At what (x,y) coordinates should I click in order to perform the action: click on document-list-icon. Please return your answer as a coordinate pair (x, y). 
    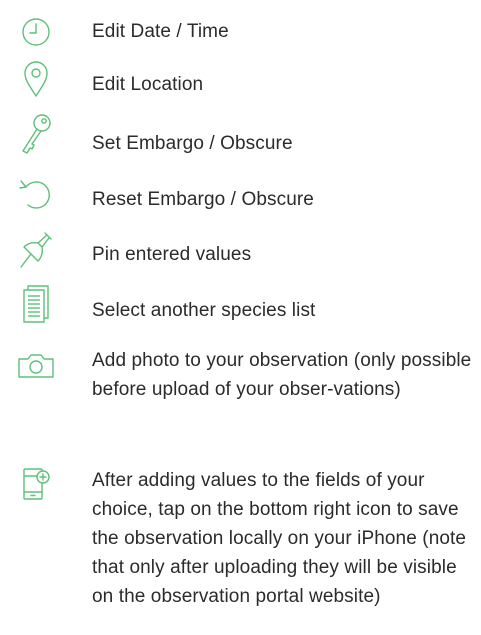
    Looking at the image, I should click on (36, 304).